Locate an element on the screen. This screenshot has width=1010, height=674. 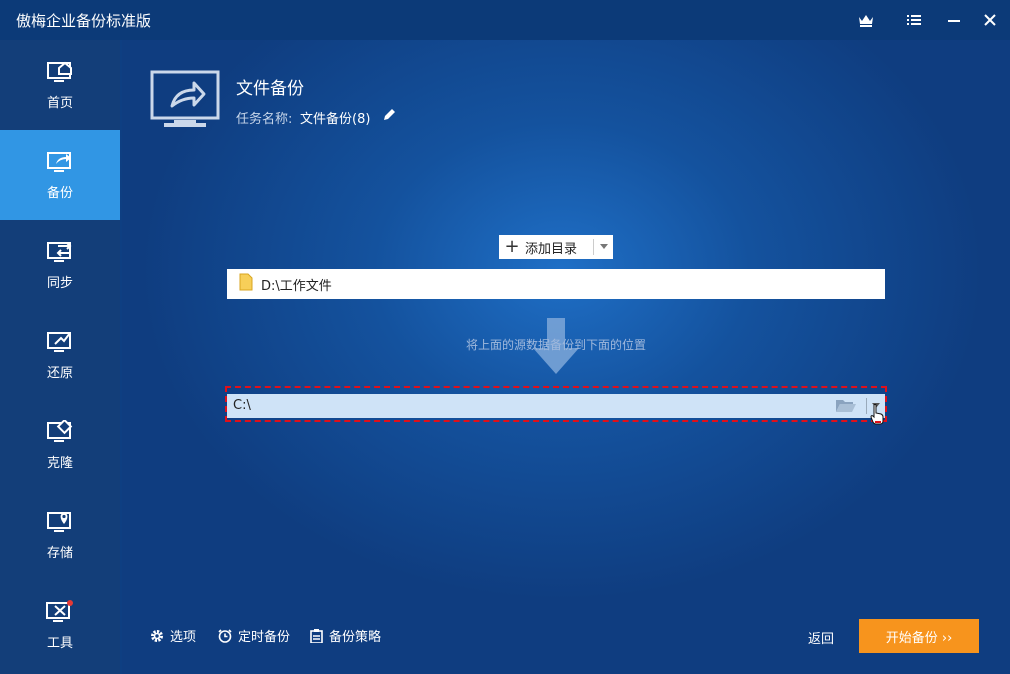
backup-icon is located at coordinates (59, 161).